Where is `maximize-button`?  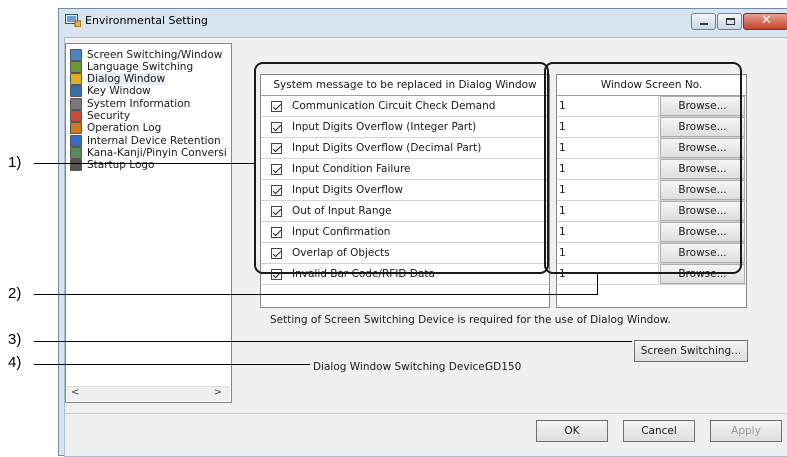
maximize-button is located at coordinates (729, 21).